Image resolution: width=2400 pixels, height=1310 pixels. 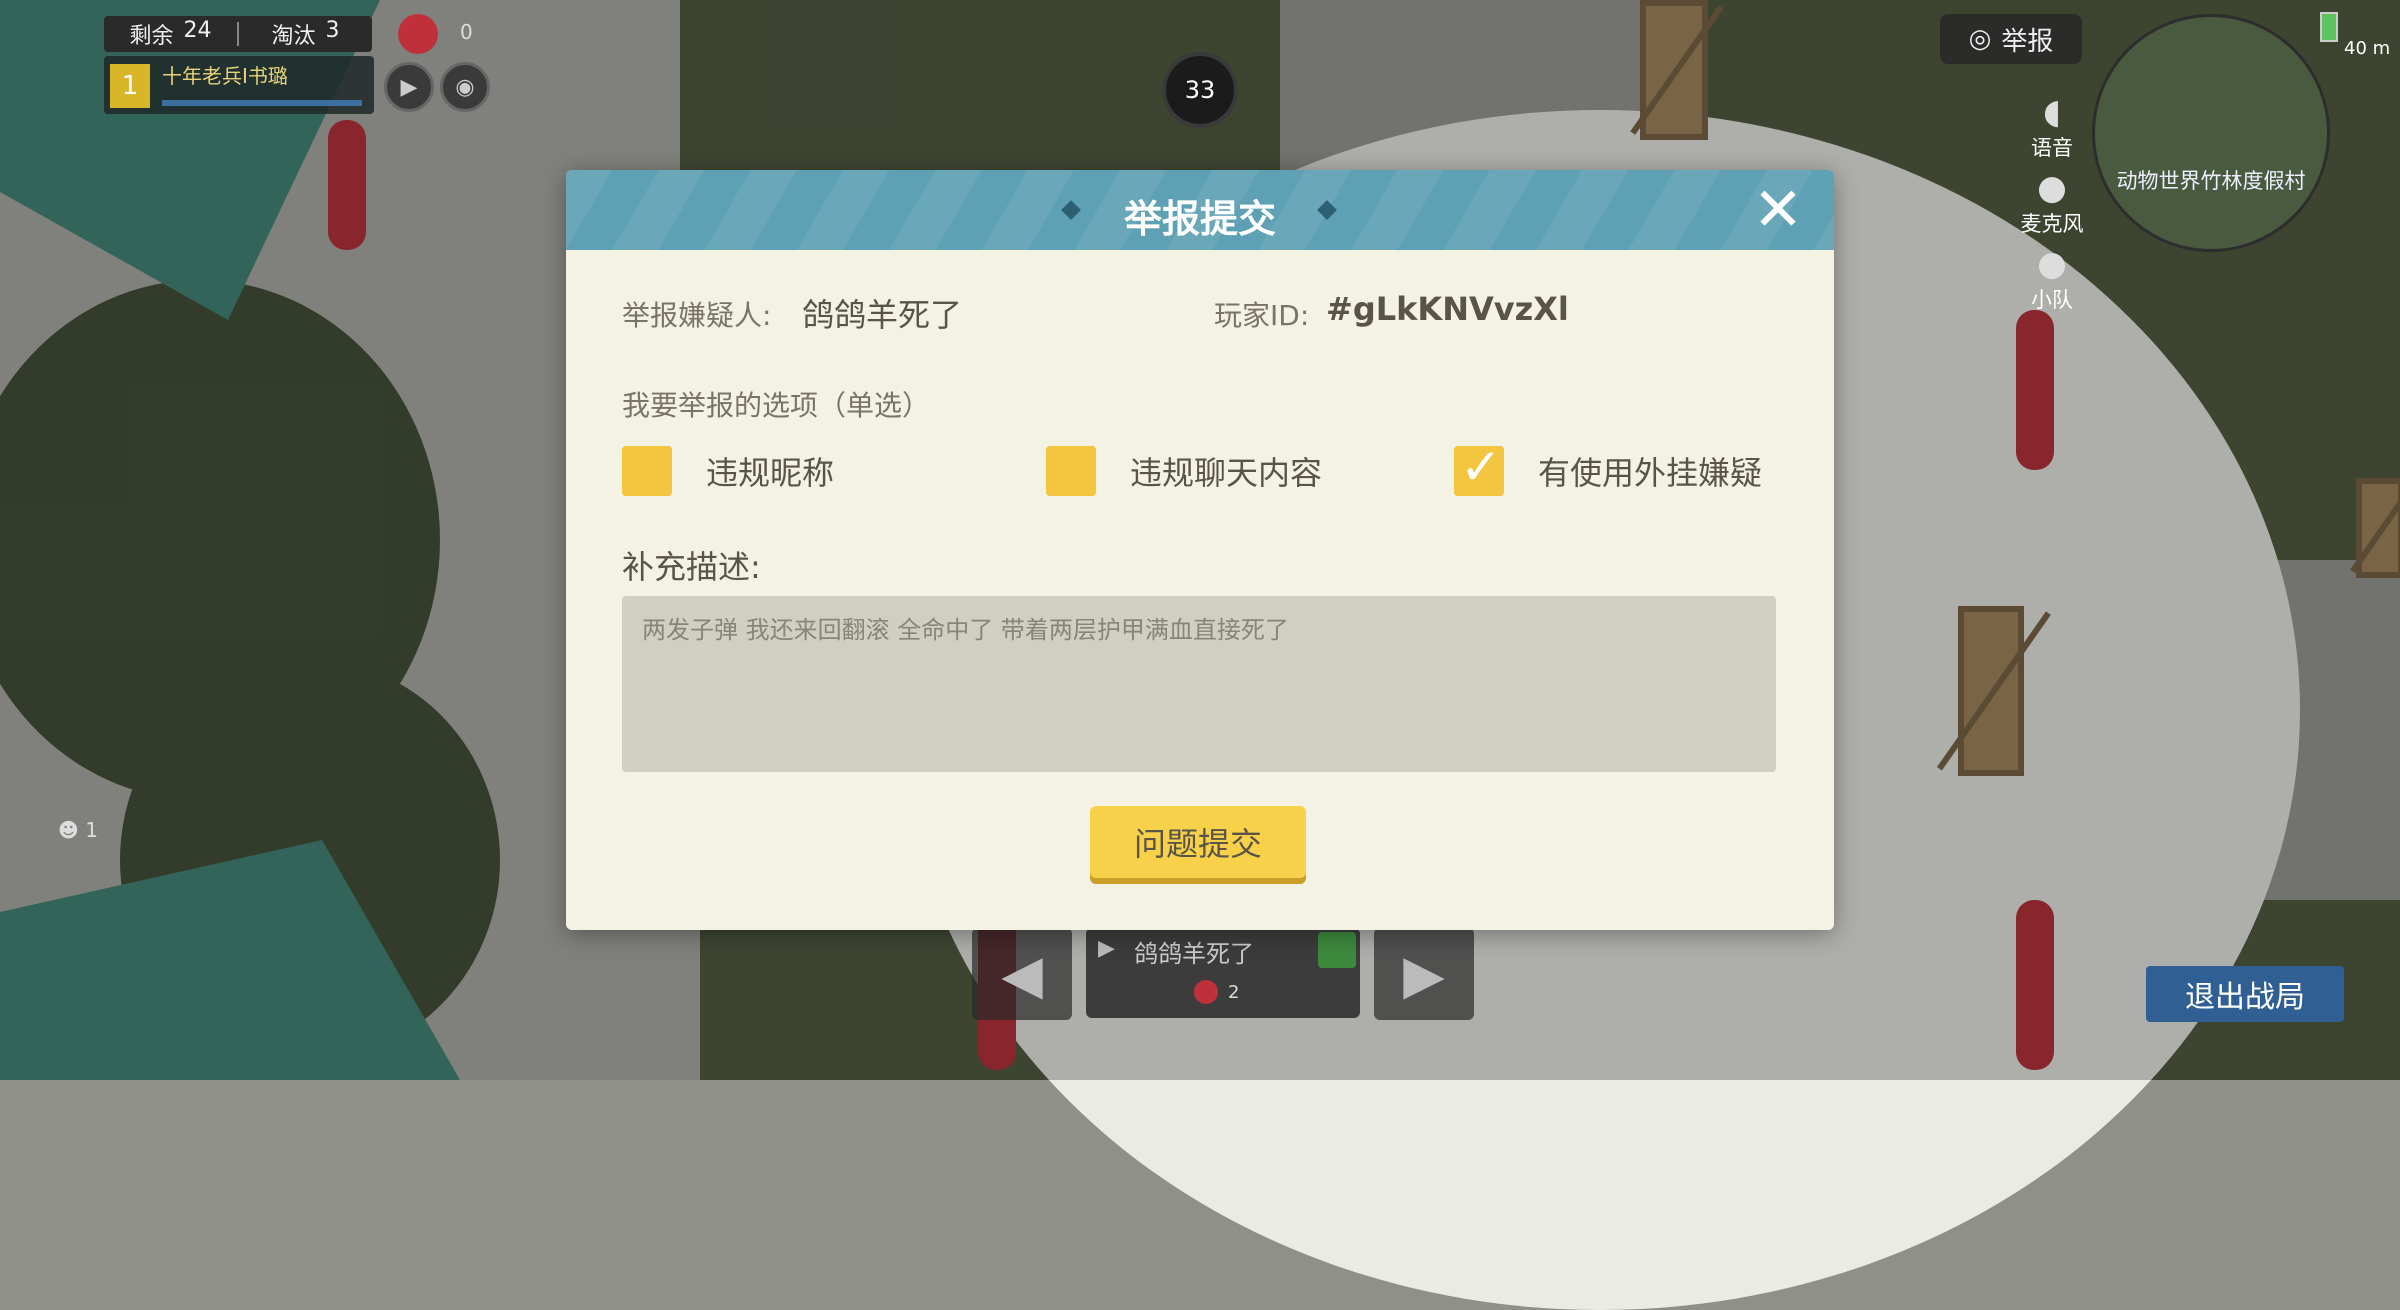 I want to click on item-count: 0, so click(x=466, y=32).